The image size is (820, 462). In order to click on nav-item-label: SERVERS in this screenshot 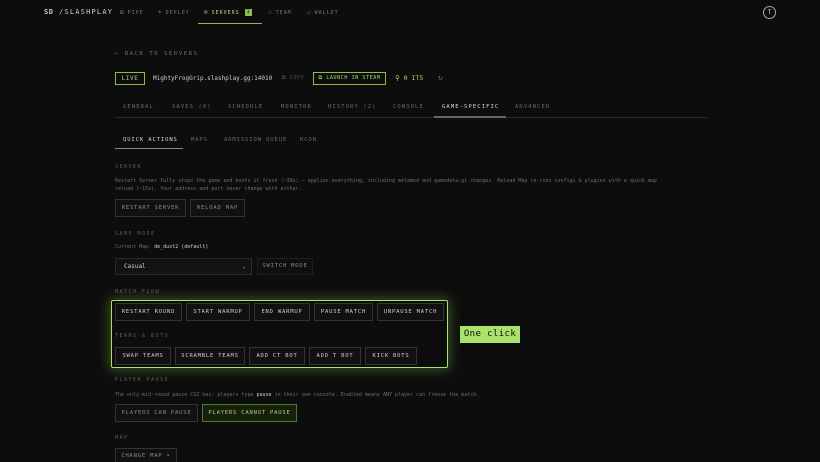, I will do `click(225, 12)`.